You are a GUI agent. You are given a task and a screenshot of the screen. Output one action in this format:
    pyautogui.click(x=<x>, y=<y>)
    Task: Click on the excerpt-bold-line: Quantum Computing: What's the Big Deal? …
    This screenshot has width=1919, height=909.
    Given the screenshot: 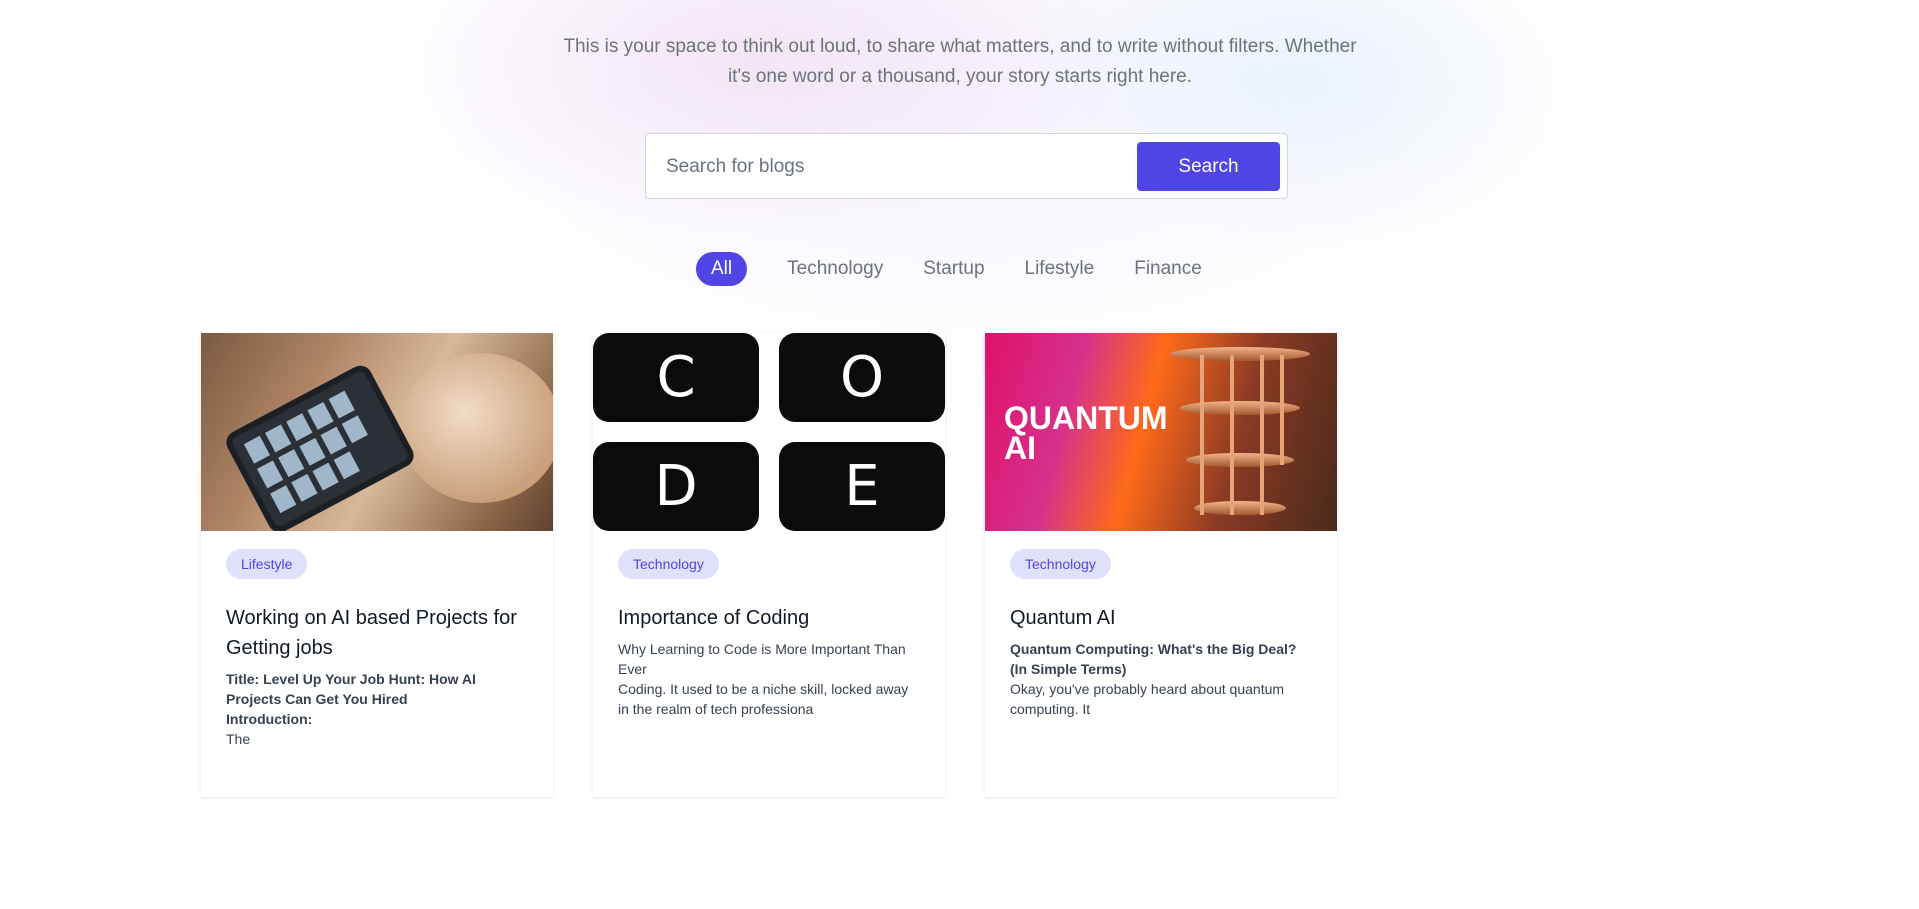 What is the action you would take?
    pyautogui.click(x=1153, y=659)
    